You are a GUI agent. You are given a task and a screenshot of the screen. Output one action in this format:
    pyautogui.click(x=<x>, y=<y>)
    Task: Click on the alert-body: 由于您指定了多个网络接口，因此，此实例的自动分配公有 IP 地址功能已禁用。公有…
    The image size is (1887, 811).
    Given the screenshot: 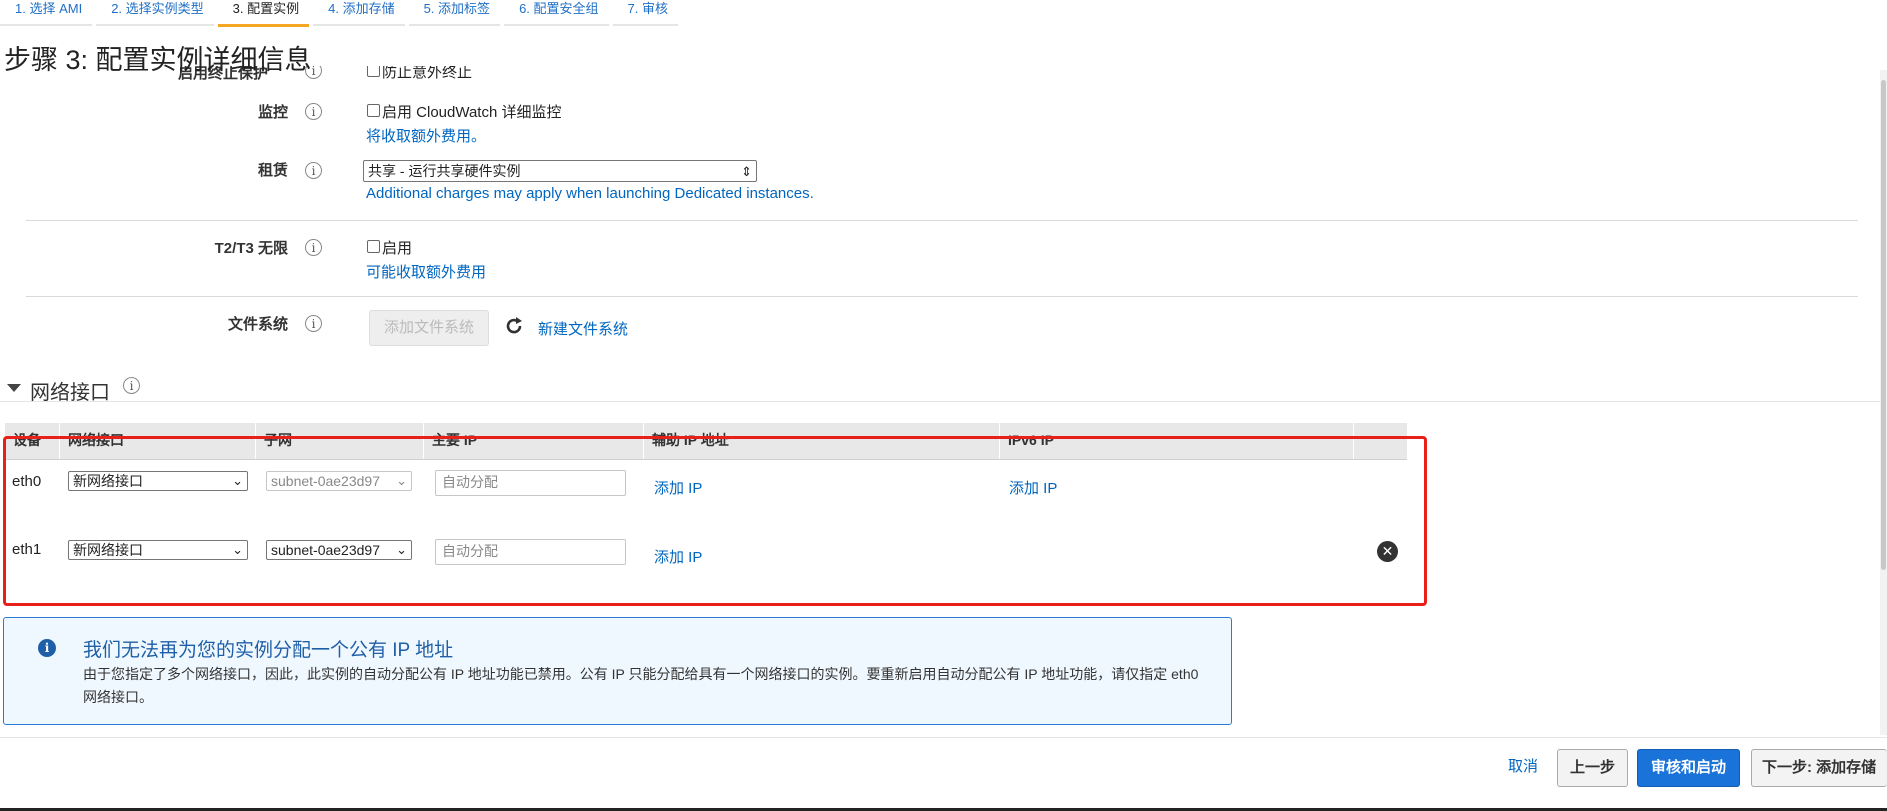 What is the action you would take?
    pyautogui.click(x=641, y=685)
    